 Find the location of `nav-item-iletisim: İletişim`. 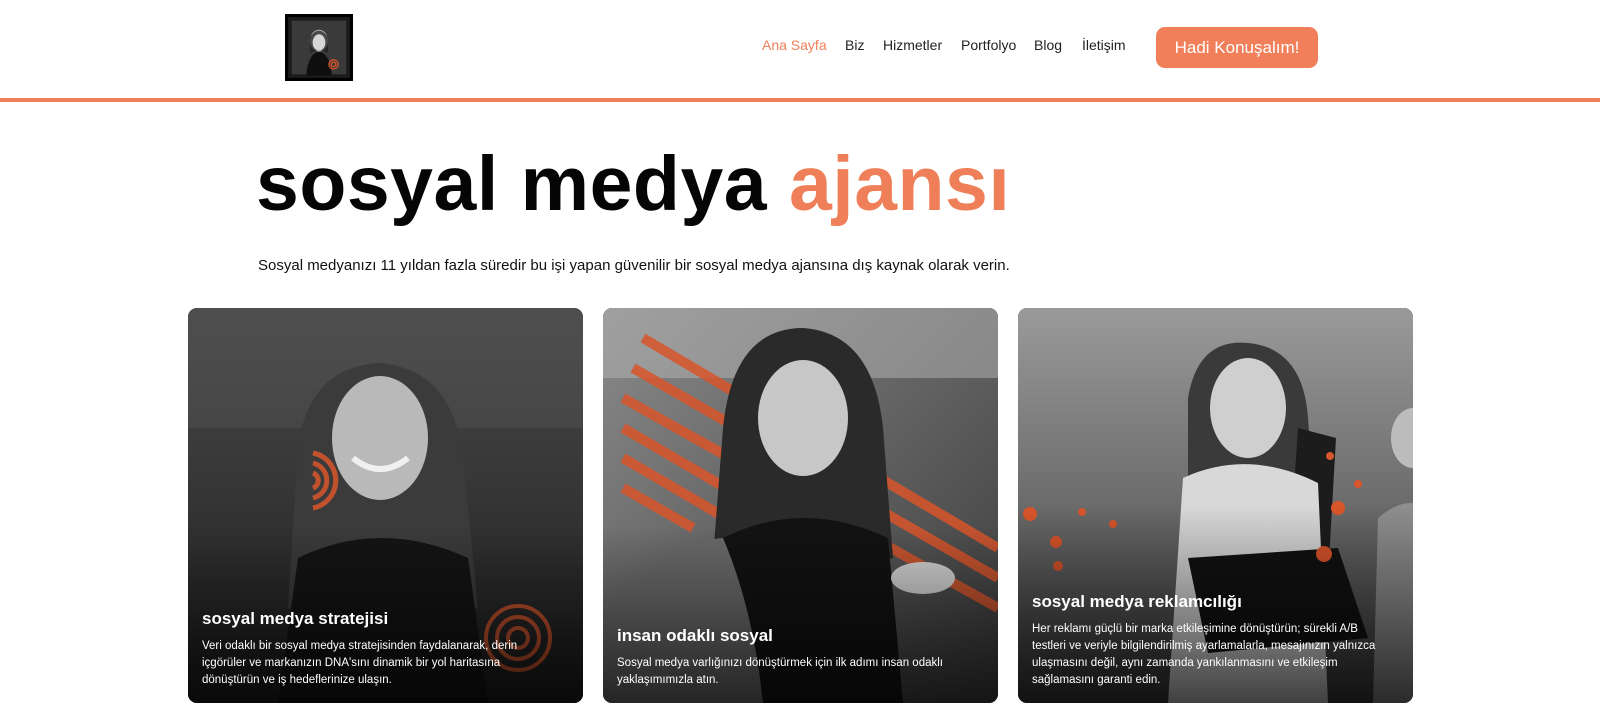

nav-item-iletisim: İletişim is located at coordinates (1104, 45).